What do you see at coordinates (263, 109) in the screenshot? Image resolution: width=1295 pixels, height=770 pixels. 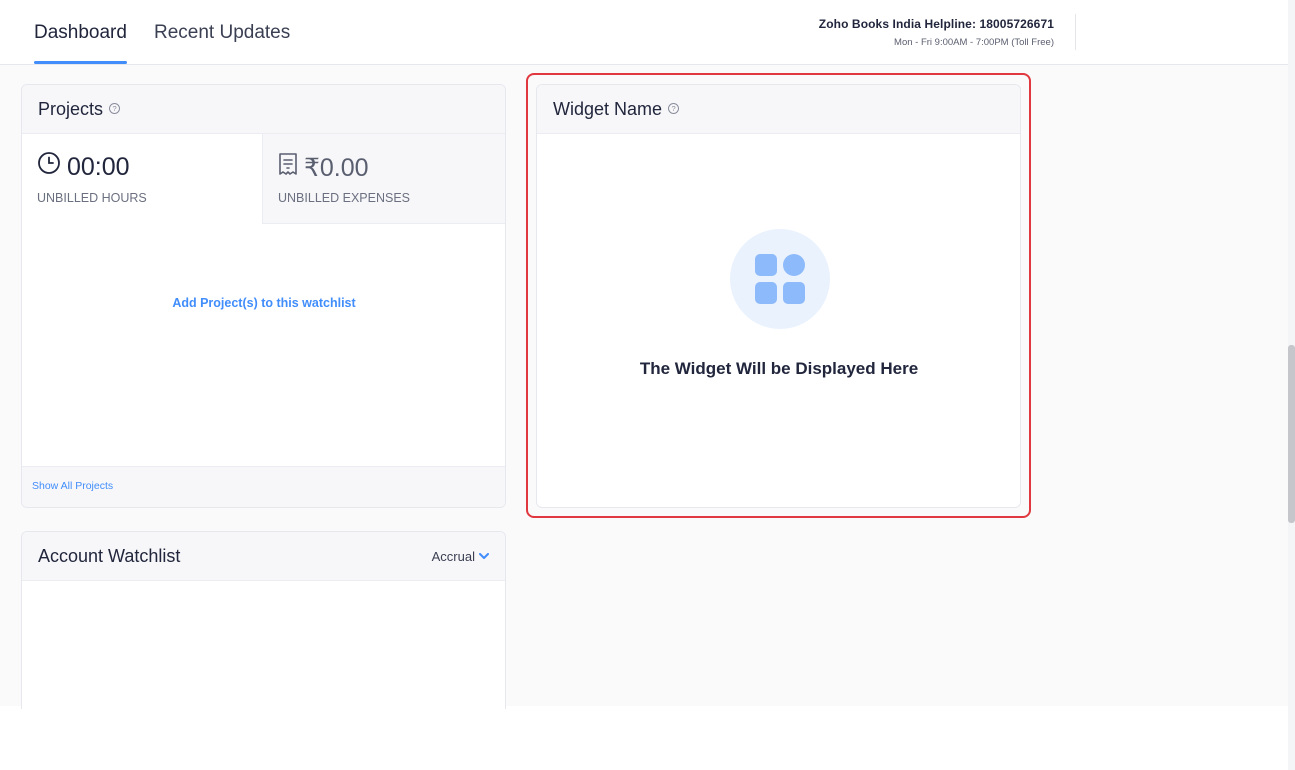 I see `projects-card-header: Projects?` at bounding box center [263, 109].